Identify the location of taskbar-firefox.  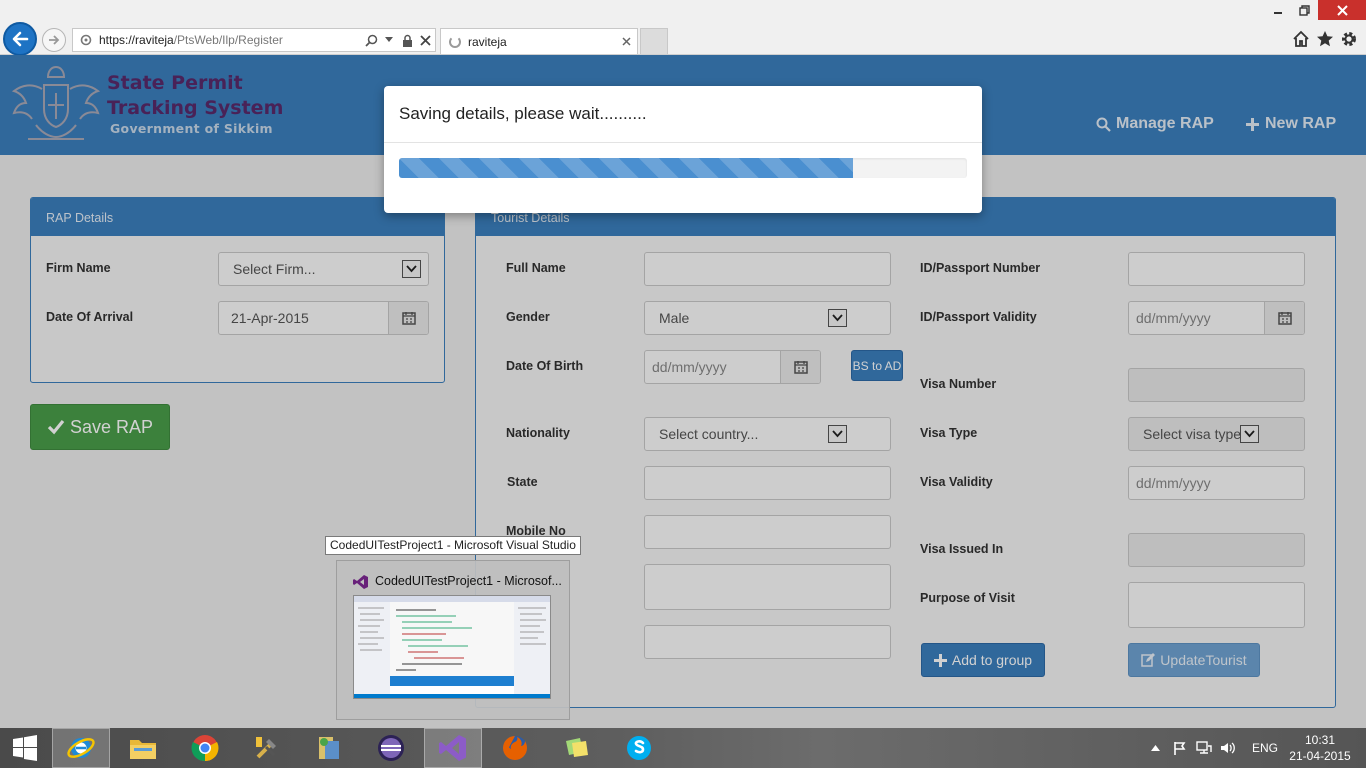
(515, 748).